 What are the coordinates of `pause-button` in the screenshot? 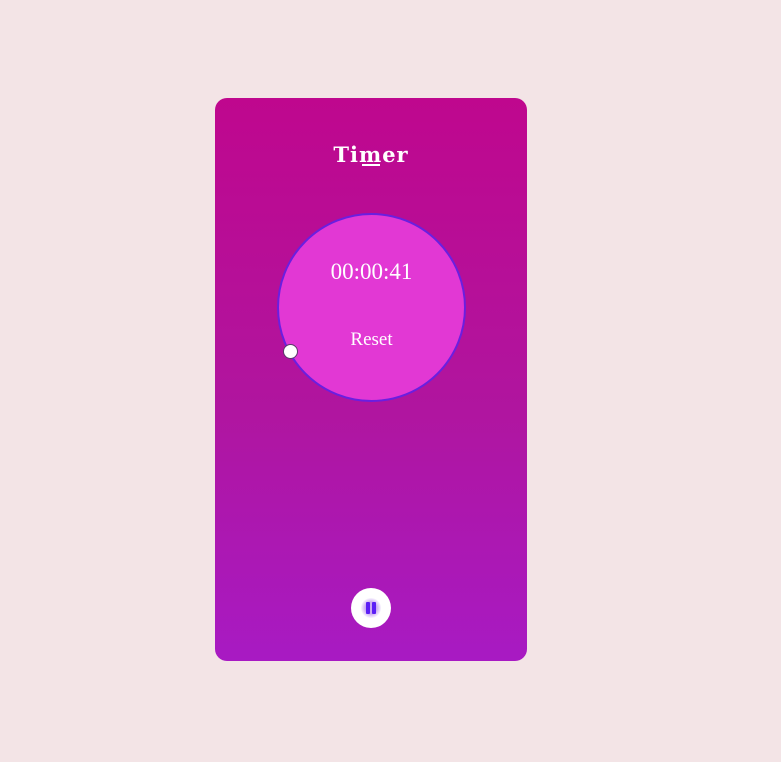 It's located at (371, 608).